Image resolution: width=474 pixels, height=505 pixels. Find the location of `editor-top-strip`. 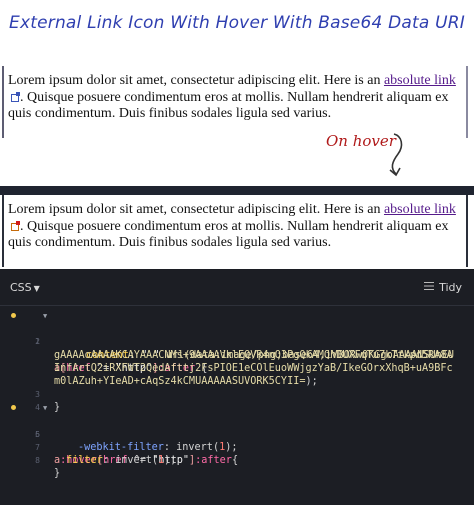

editor-top-strip is located at coordinates (237, 190).